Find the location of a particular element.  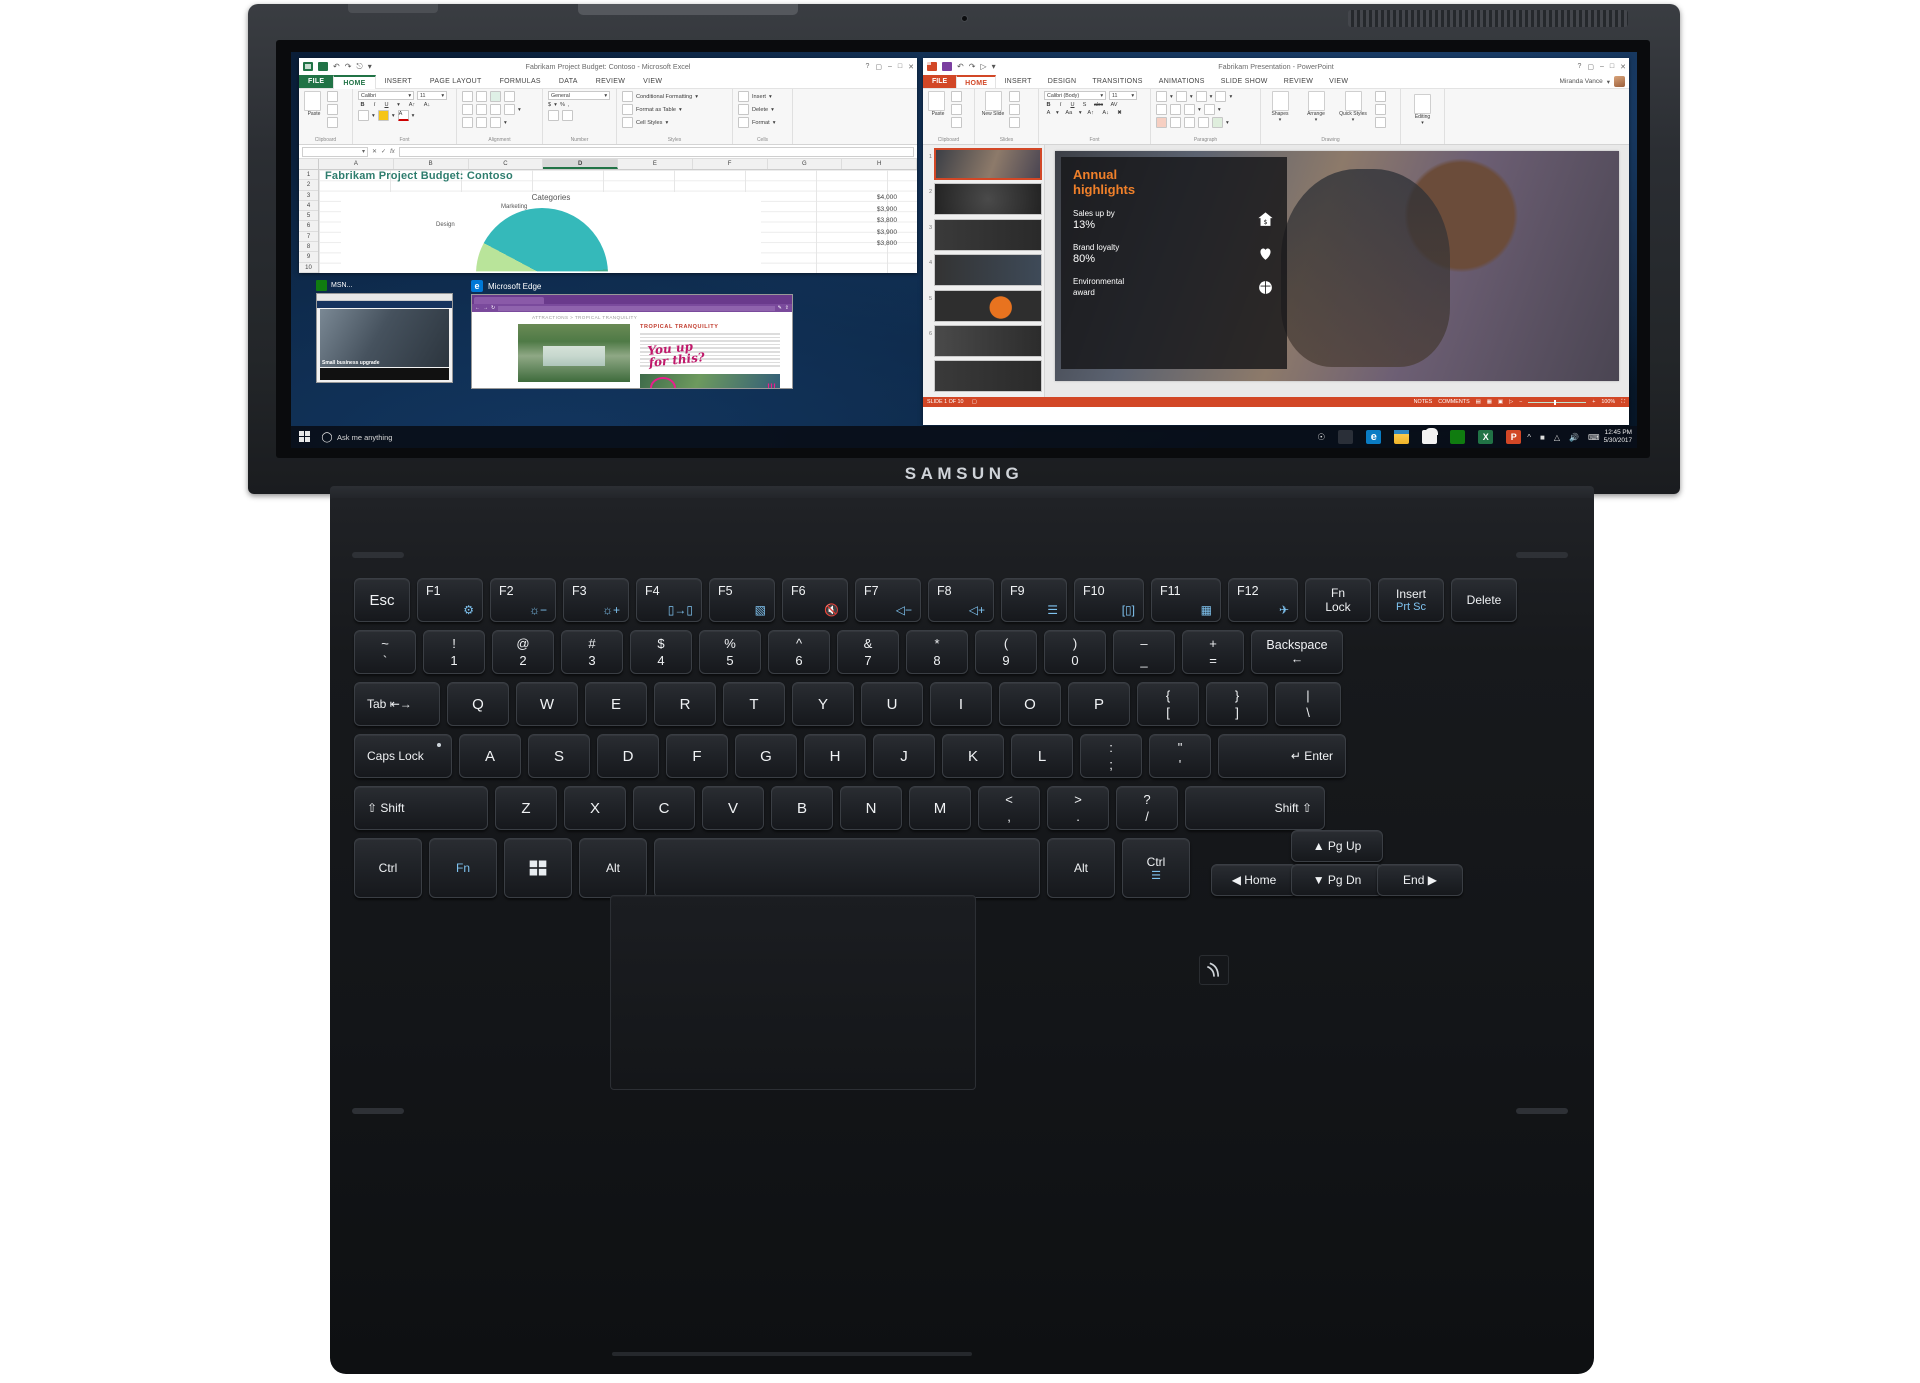

ppt-window-buttons: ? ▢ – □ ✕ is located at coordinates (1601, 67).